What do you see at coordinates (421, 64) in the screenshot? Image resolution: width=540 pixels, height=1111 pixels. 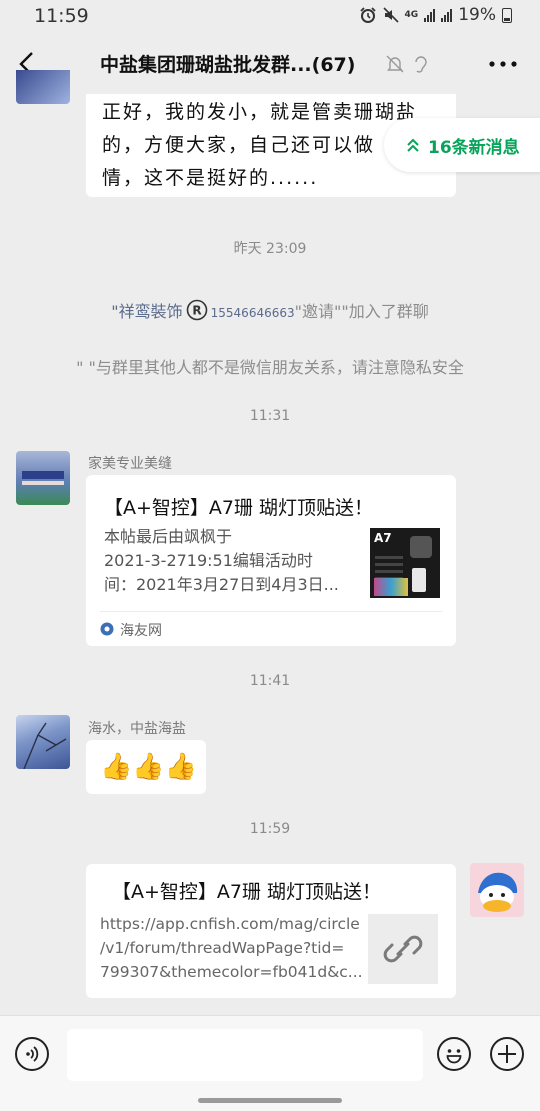 I see `earpiece-icon` at bounding box center [421, 64].